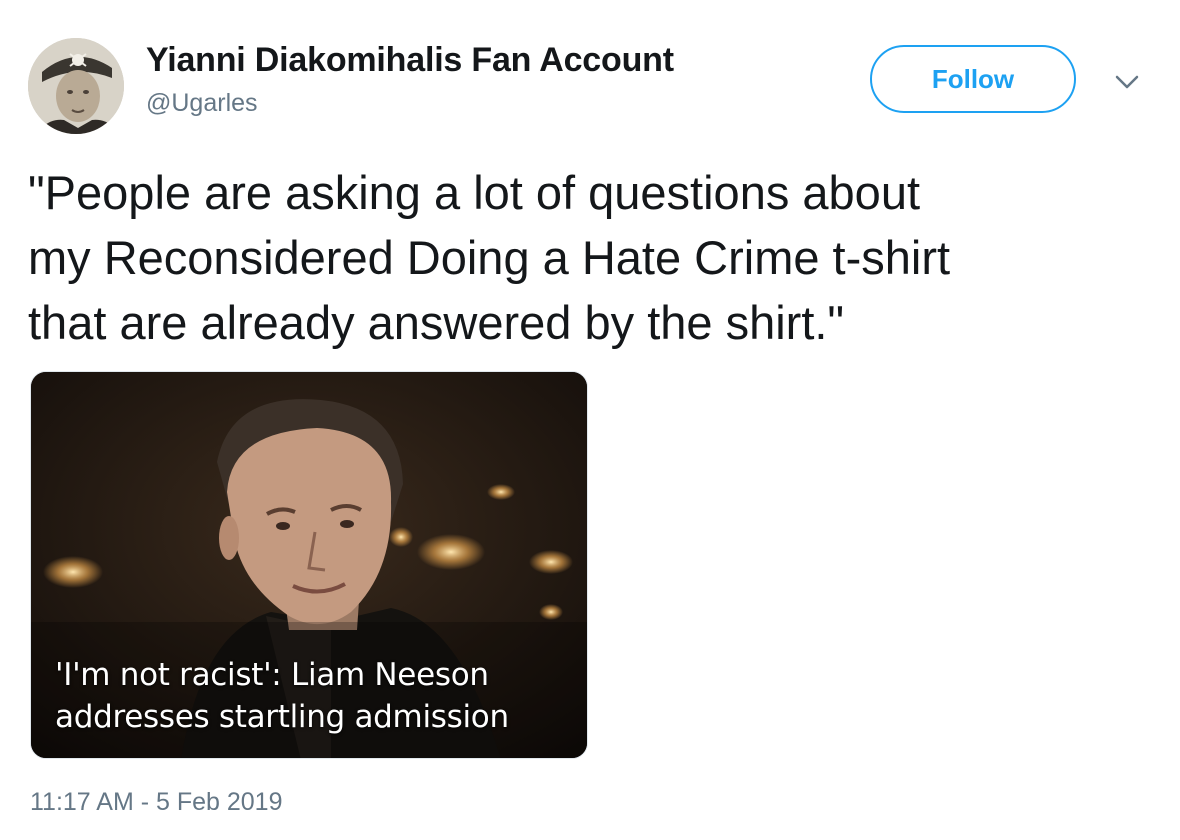 The image size is (1180, 840). What do you see at coordinates (973, 79) in the screenshot?
I see `follow-button: Follow` at bounding box center [973, 79].